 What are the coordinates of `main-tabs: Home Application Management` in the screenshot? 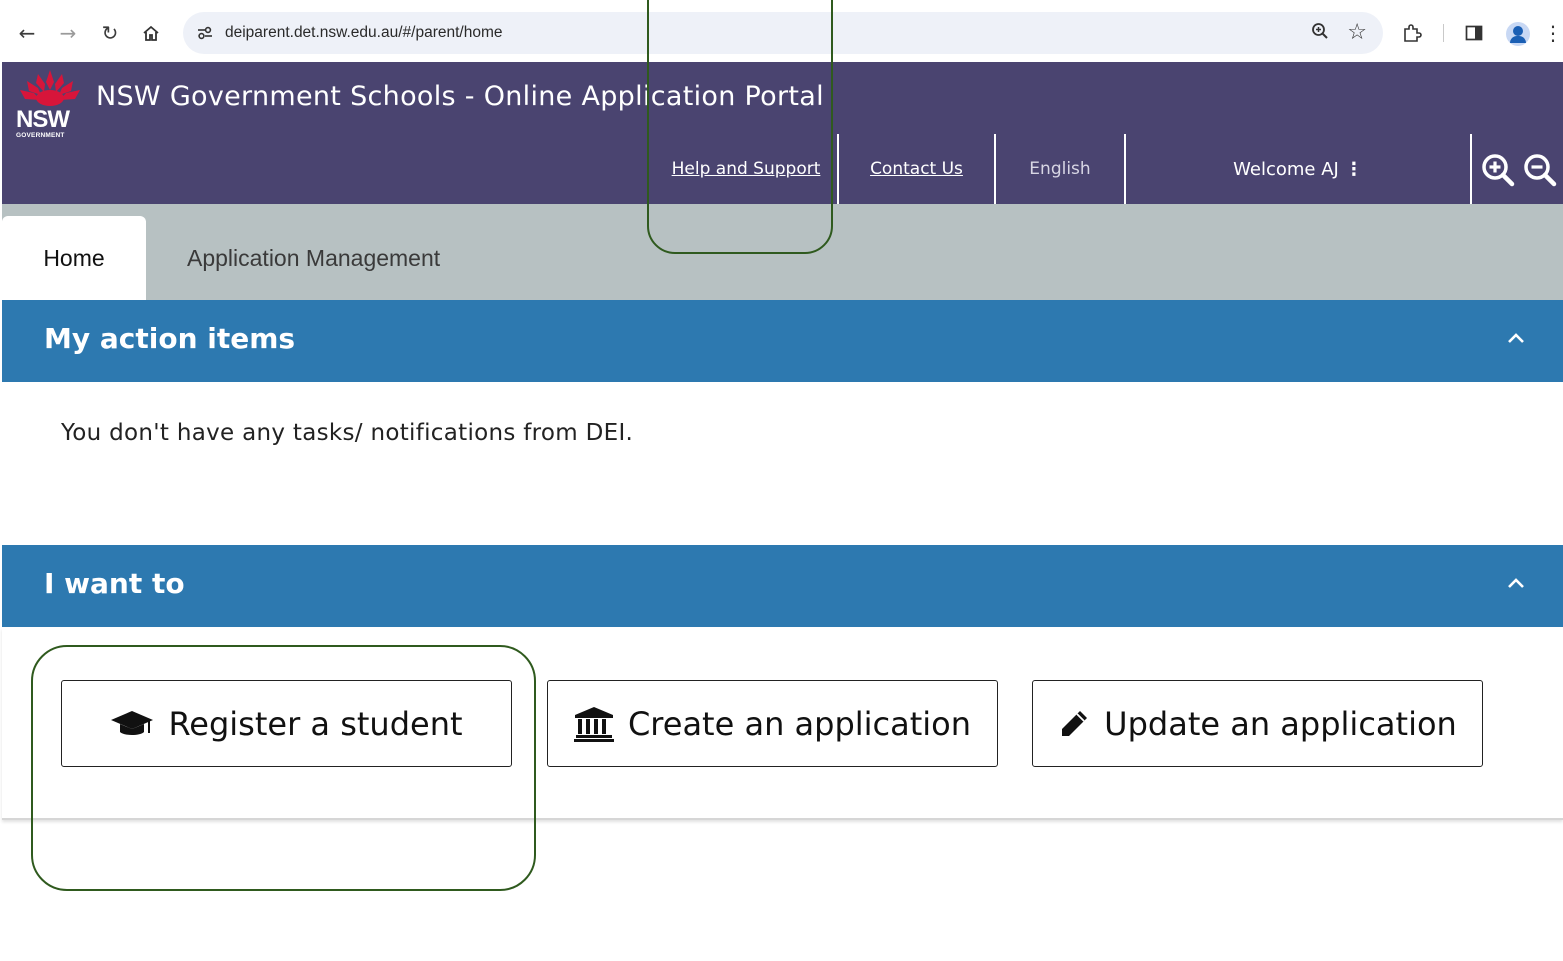 It's located at (782, 252).